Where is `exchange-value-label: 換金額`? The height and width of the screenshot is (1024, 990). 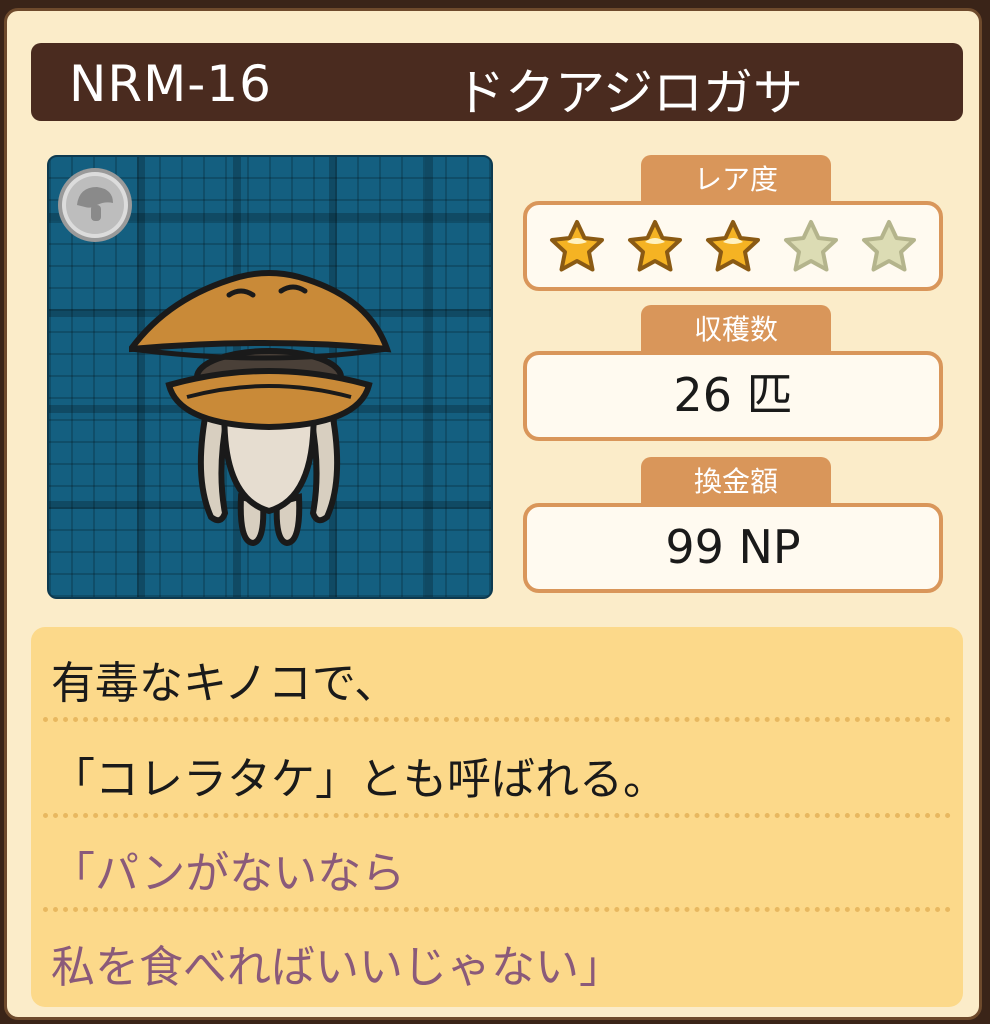 exchange-value-label: 換金額 is located at coordinates (736, 480).